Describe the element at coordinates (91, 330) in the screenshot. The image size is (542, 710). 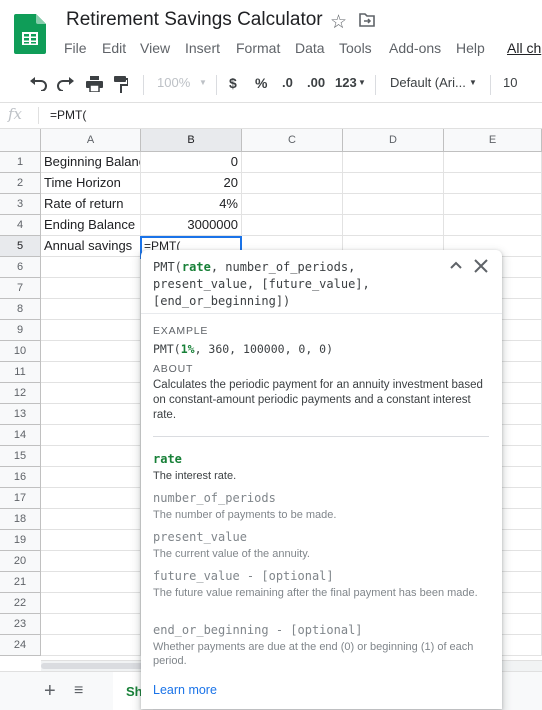
I see `cell-a9` at that location.